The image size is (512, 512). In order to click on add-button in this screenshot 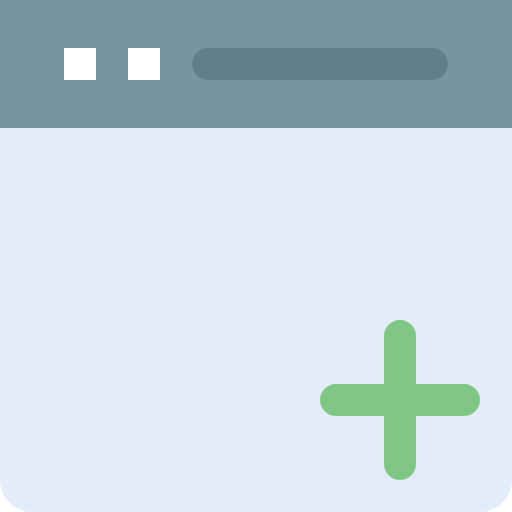, I will do `click(400, 400)`.